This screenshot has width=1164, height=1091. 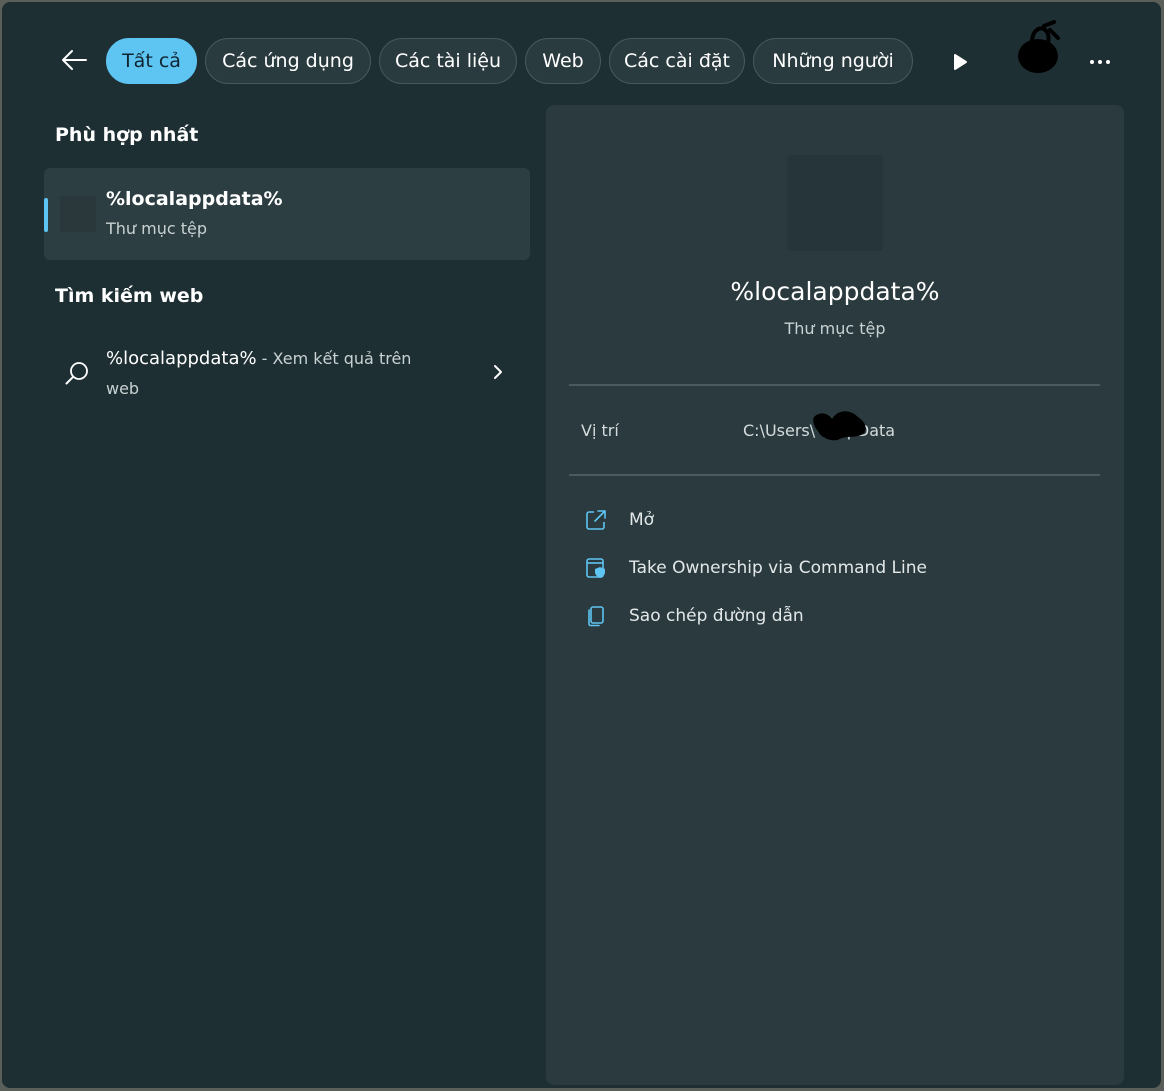 What do you see at coordinates (835, 203) in the screenshot?
I see `folder-preview-icon` at bounding box center [835, 203].